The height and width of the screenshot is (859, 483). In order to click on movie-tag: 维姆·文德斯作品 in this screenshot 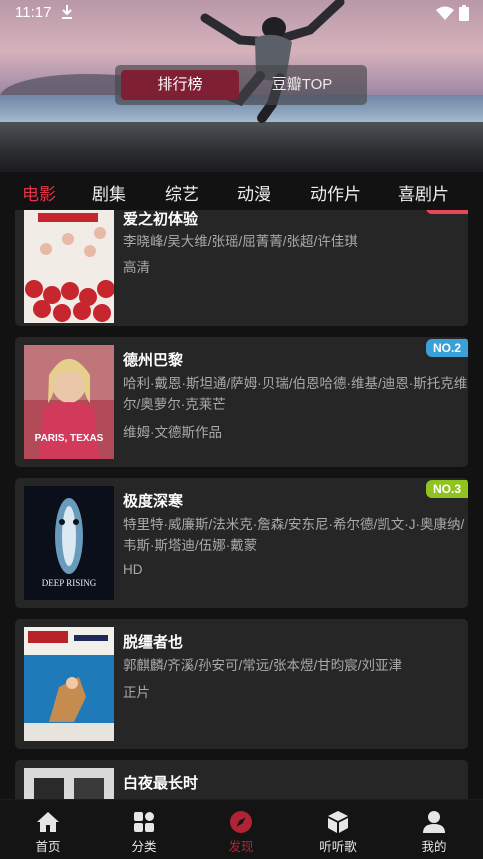, I will do `click(172, 432)`.